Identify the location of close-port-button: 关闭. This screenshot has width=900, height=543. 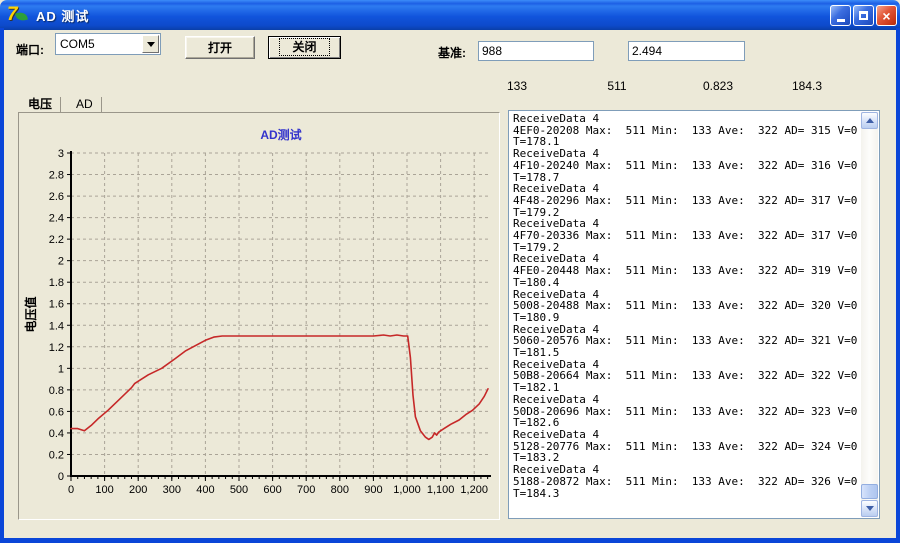
(304, 47).